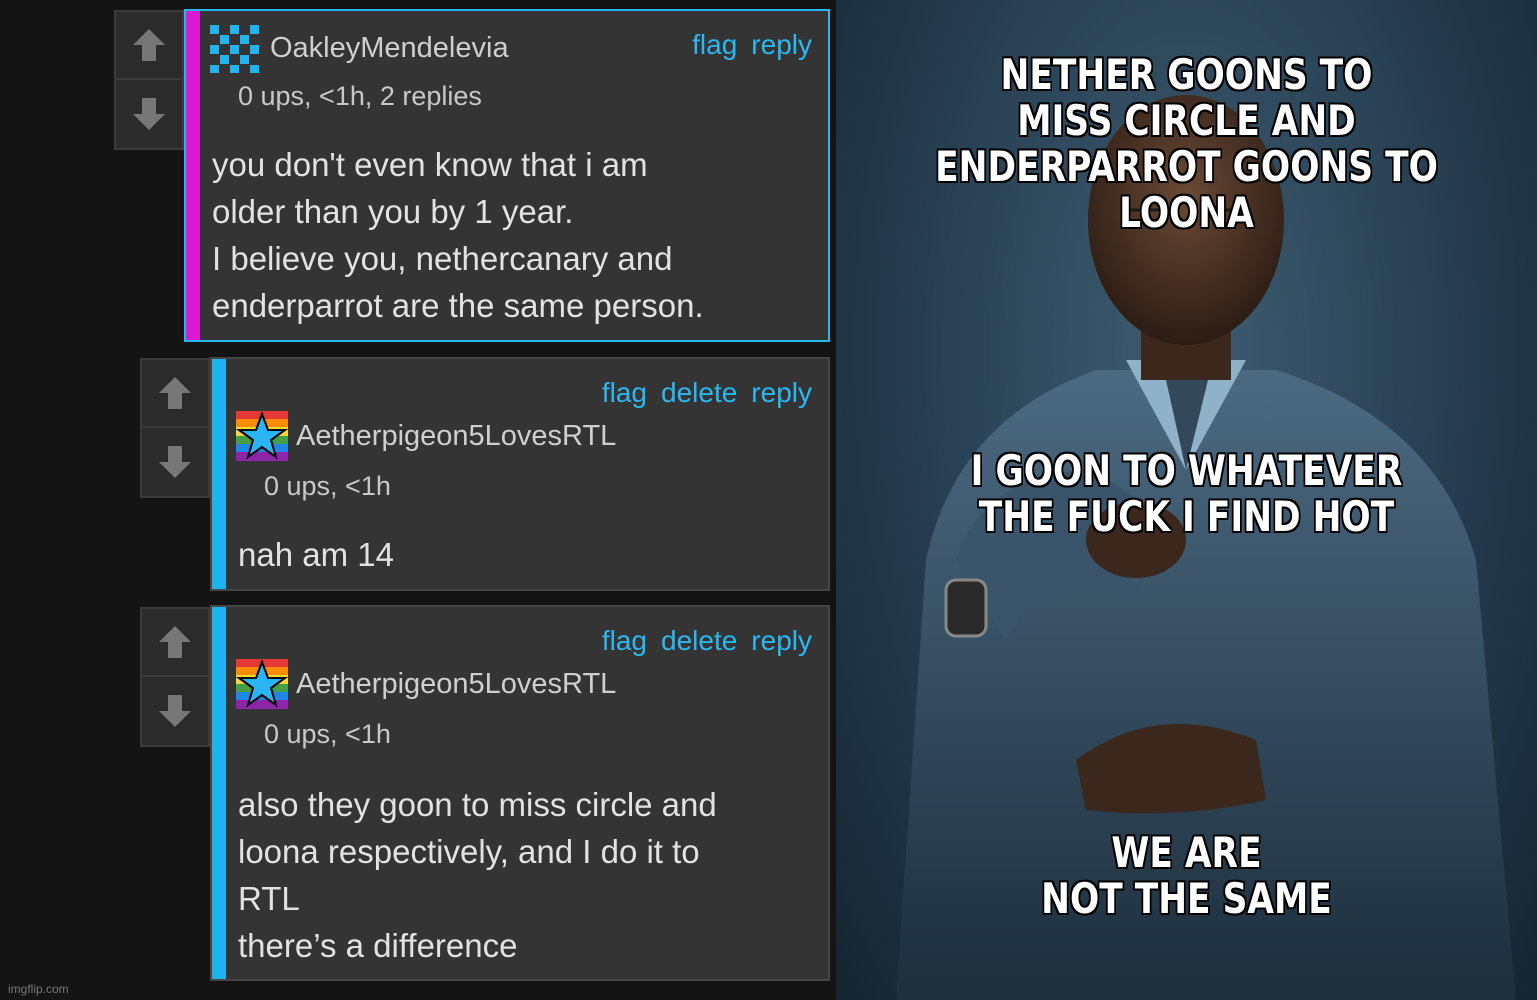  I want to click on watermark: imgflip.com, so click(38, 989).